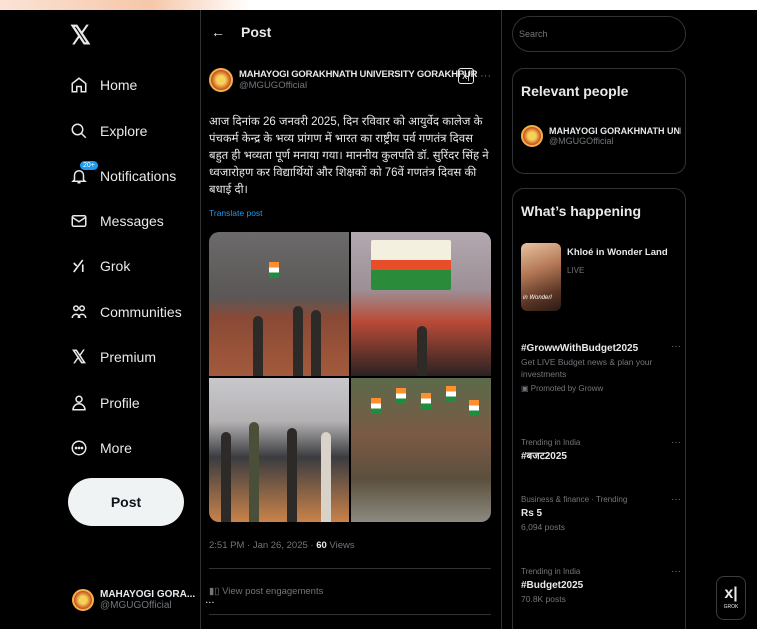 The height and width of the screenshot is (629, 757). What do you see at coordinates (543, 527) in the screenshot?
I see `trend-count: 6,094 posts` at bounding box center [543, 527].